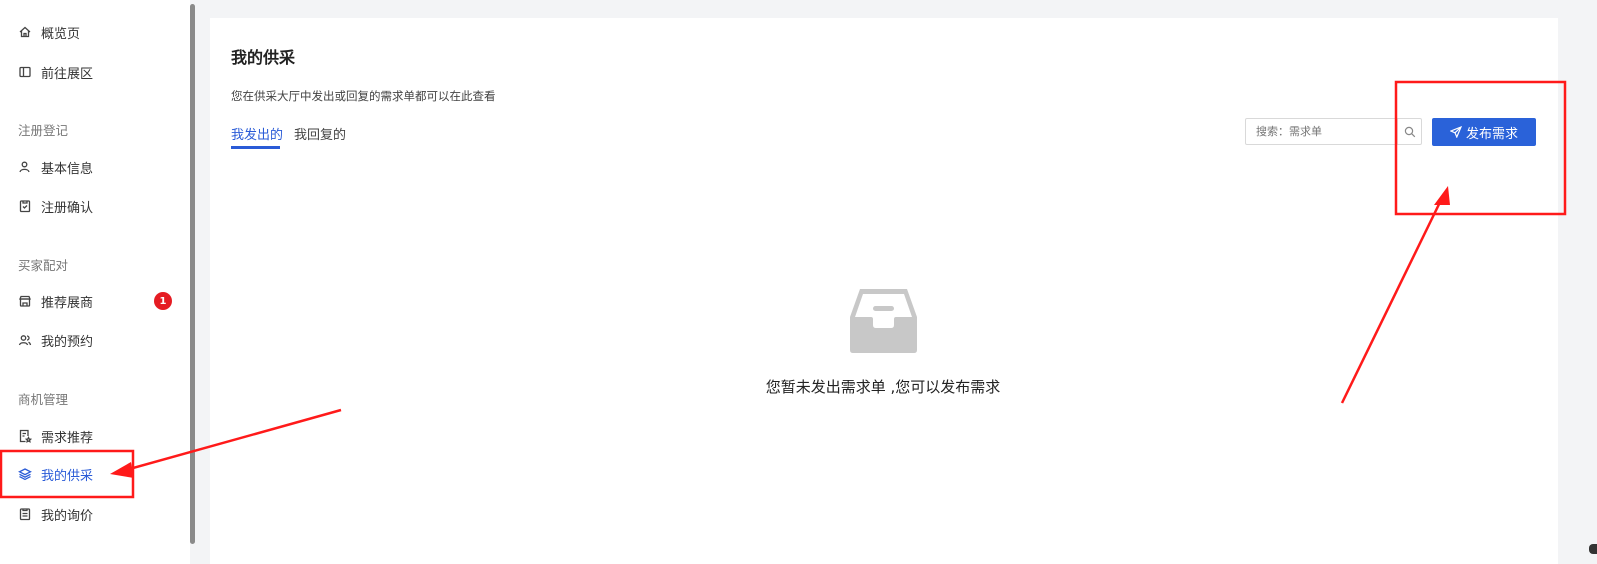 This screenshot has width=1597, height=564. Describe the element at coordinates (1321, 131) in the screenshot. I see `search-input` at that location.